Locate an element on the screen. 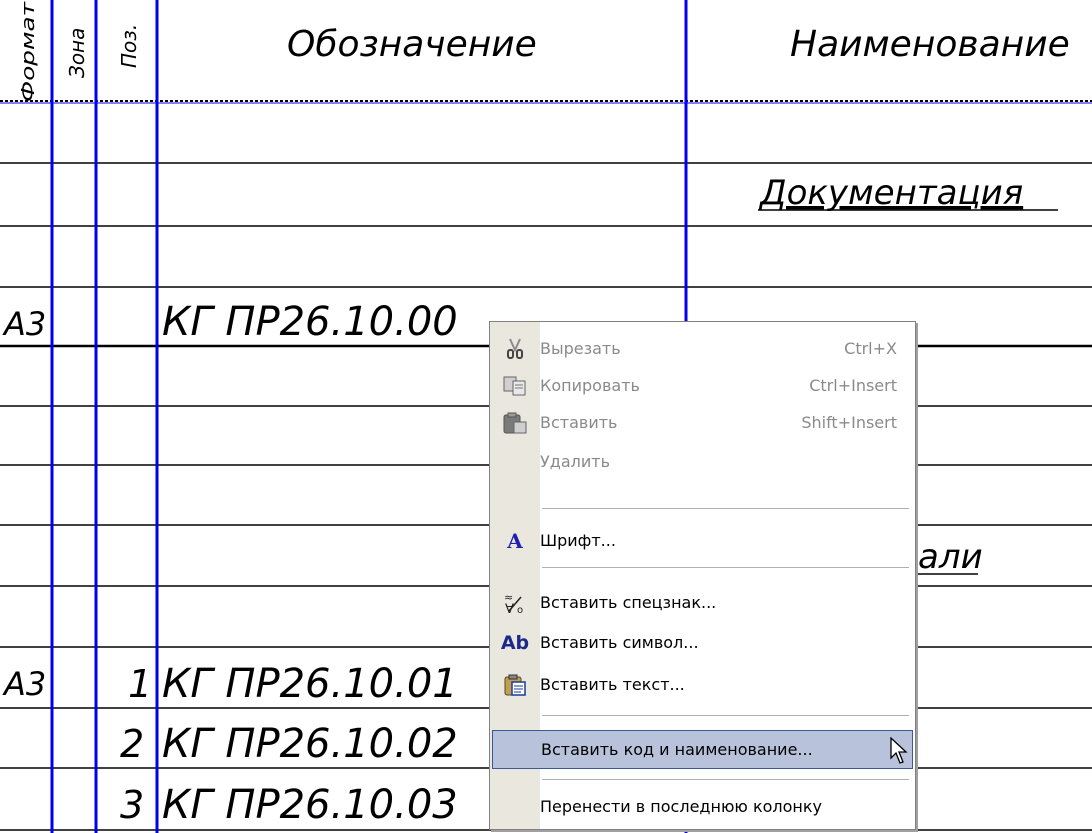  svg-text: o is located at coordinates (520, 610).